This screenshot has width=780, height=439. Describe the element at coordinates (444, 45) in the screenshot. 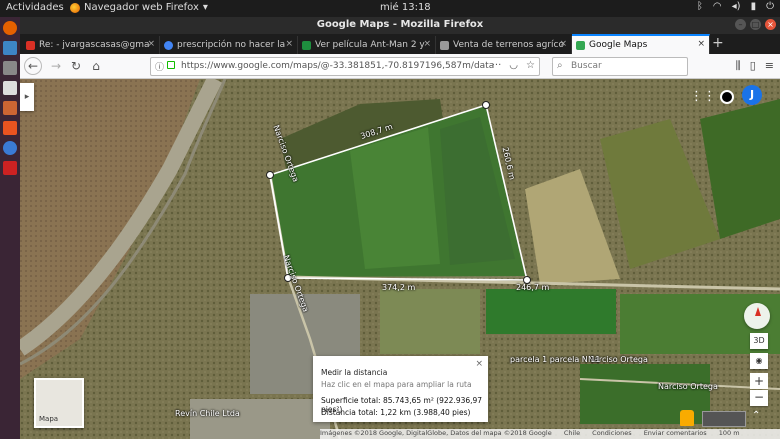

I see `site-icon` at that location.